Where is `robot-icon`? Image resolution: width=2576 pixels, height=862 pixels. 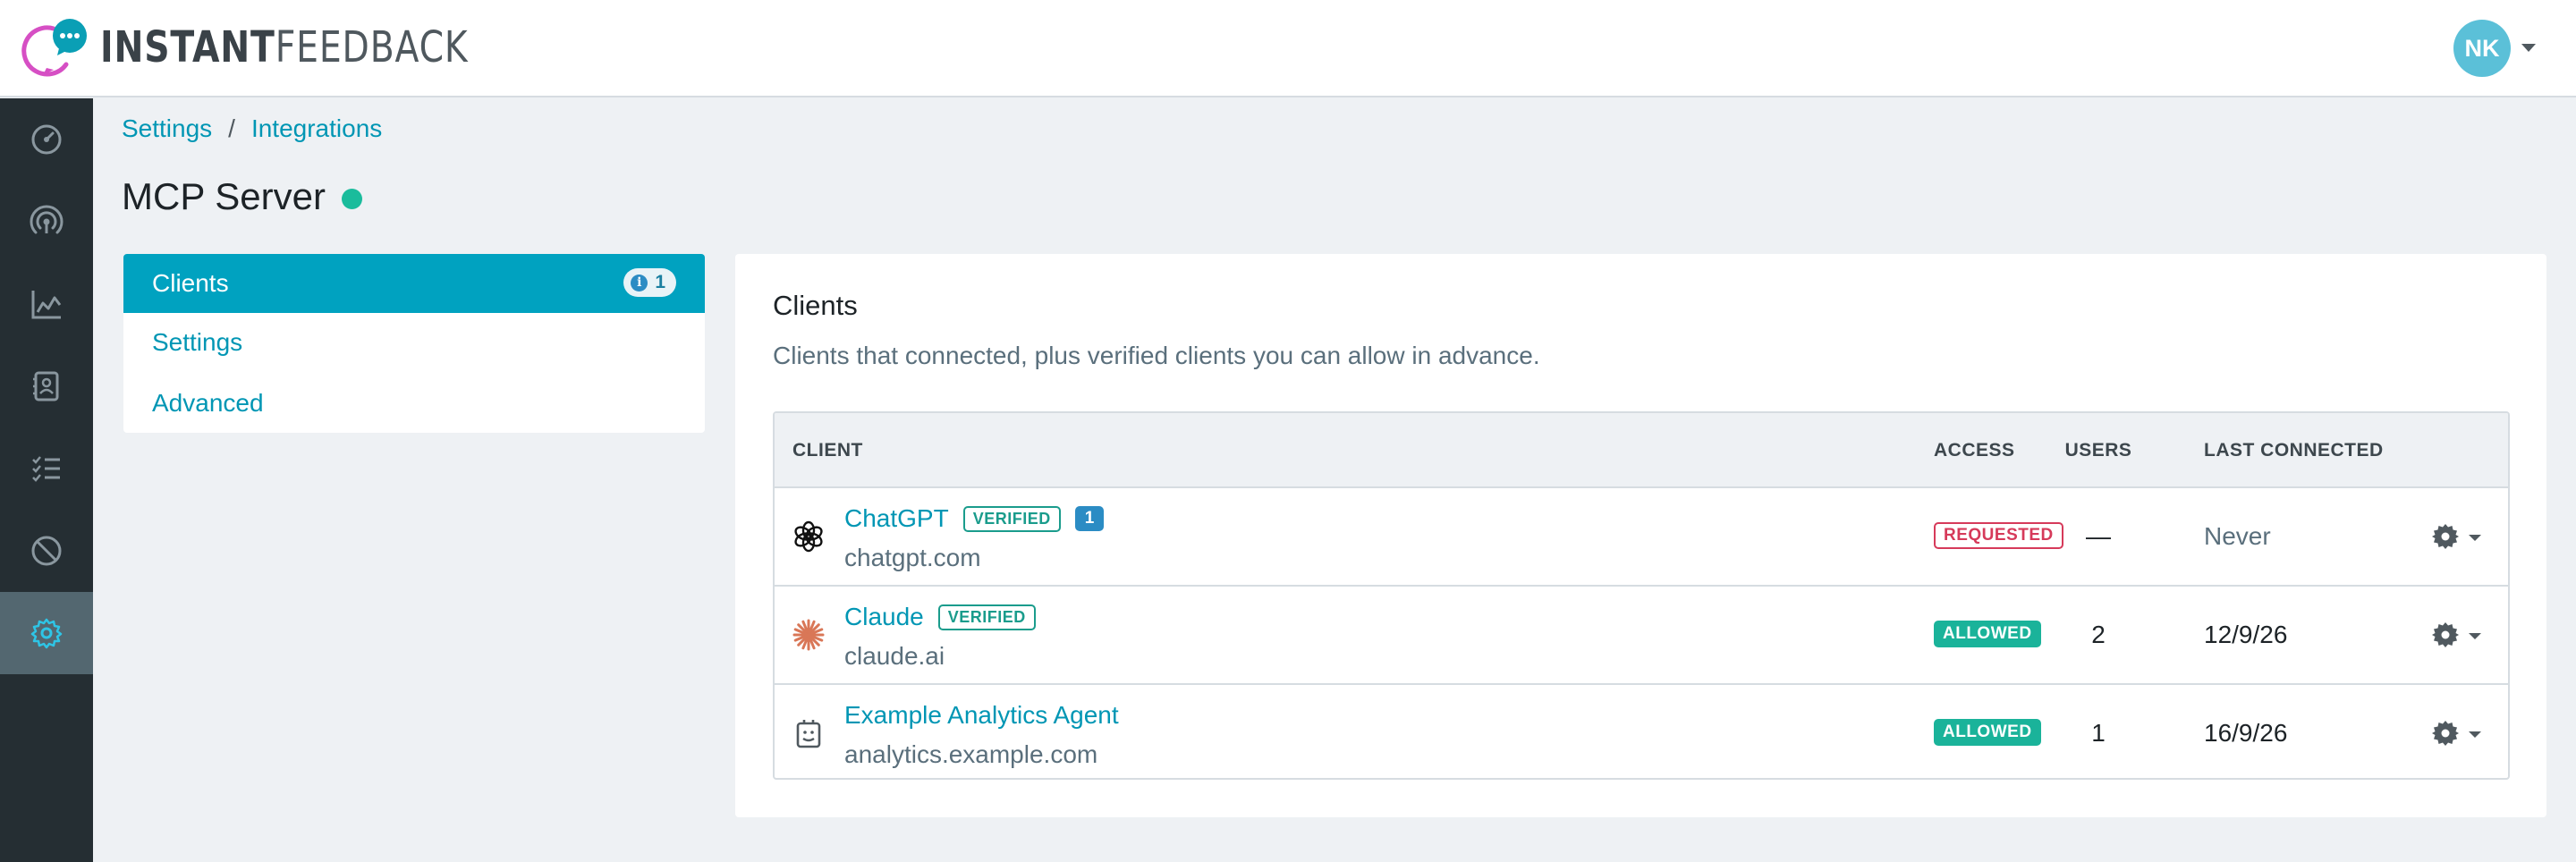 robot-icon is located at coordinates (808, 734).